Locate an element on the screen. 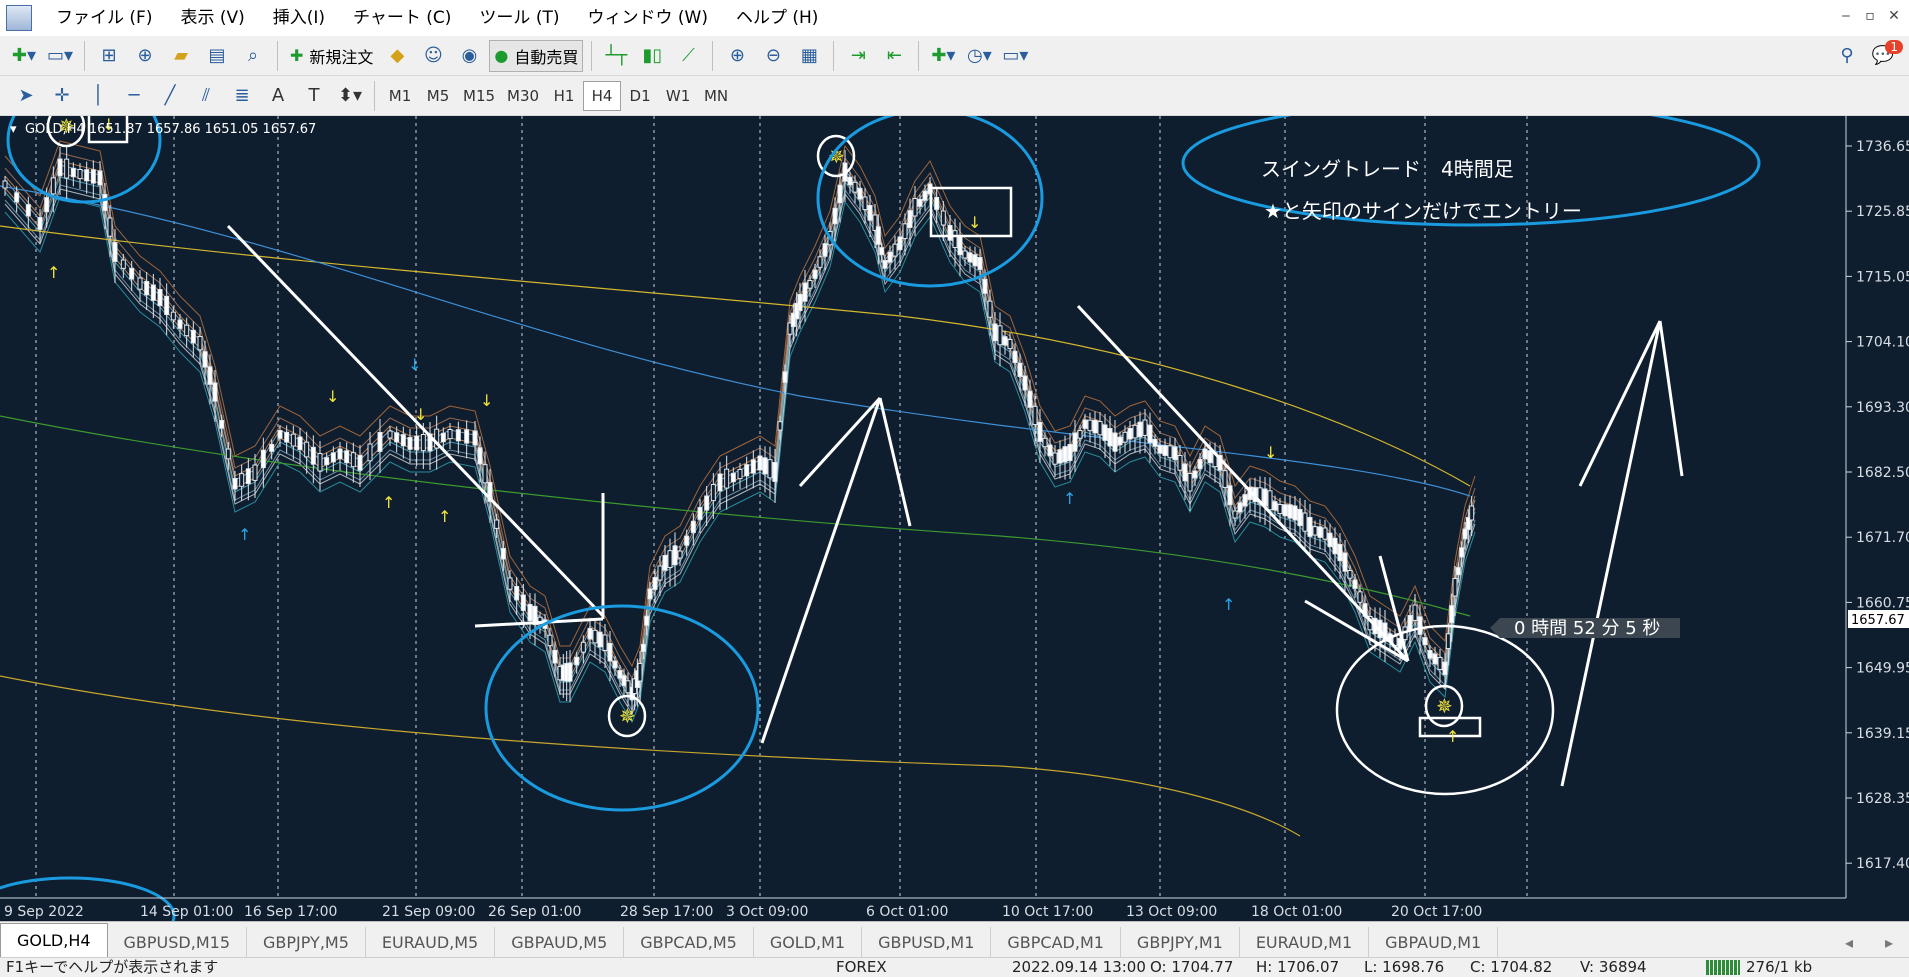 The width and height of the screenshot is (1909, 977). new-chart-icon: ✚ ▾ is located at coordinates (24, 56).